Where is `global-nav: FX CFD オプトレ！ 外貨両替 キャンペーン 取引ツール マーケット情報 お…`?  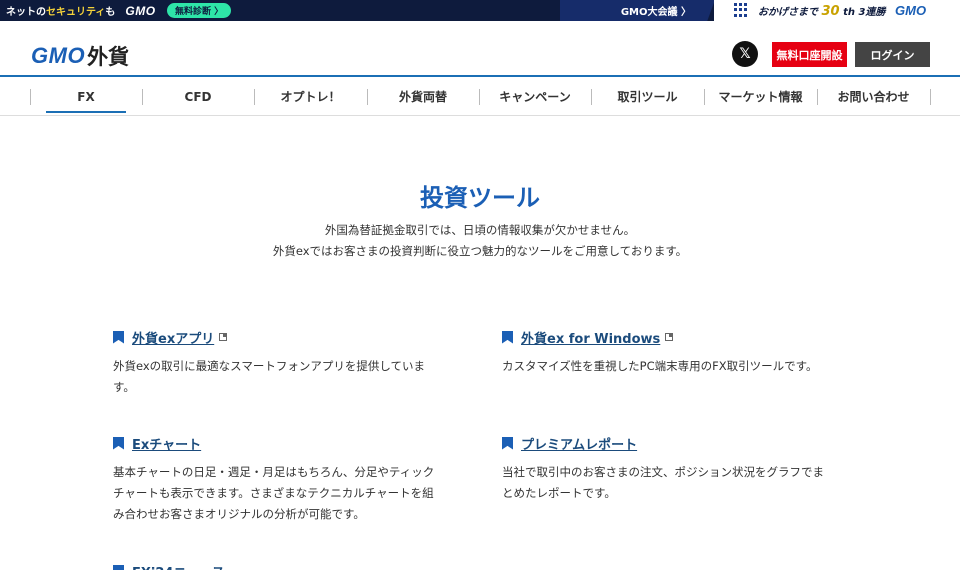
global-nav: FX CFD オプトレ！ 外貨両替 キャンペーン 取引ツール マーケット情報 お… is located at coordinates (480, 97).